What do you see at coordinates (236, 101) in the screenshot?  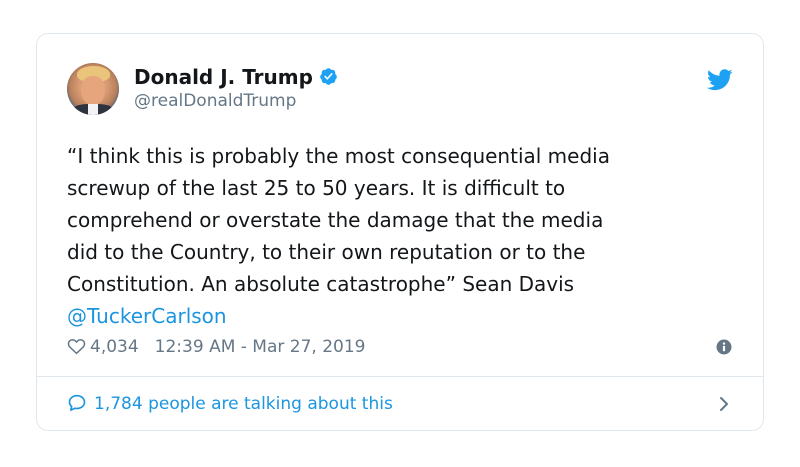 I see `author-handle: @realDonaldTrump` at bounding box center [236, 101].